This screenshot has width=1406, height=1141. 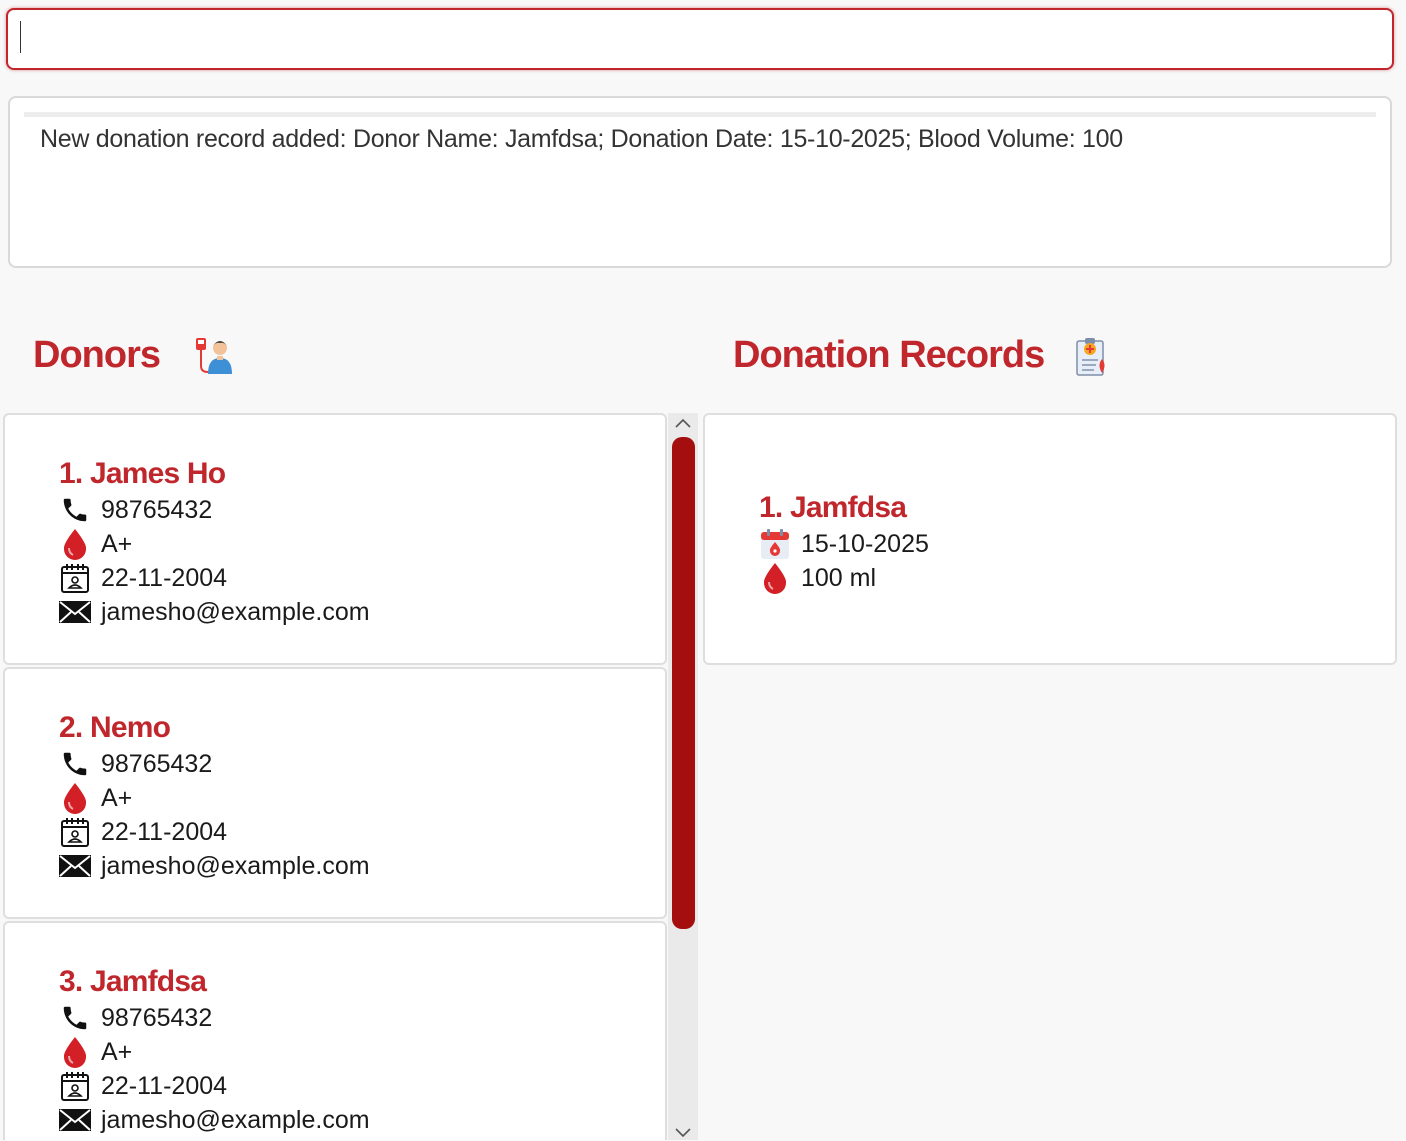 I want to click on volume-row: 100 ml, so click(x=817, y=578).